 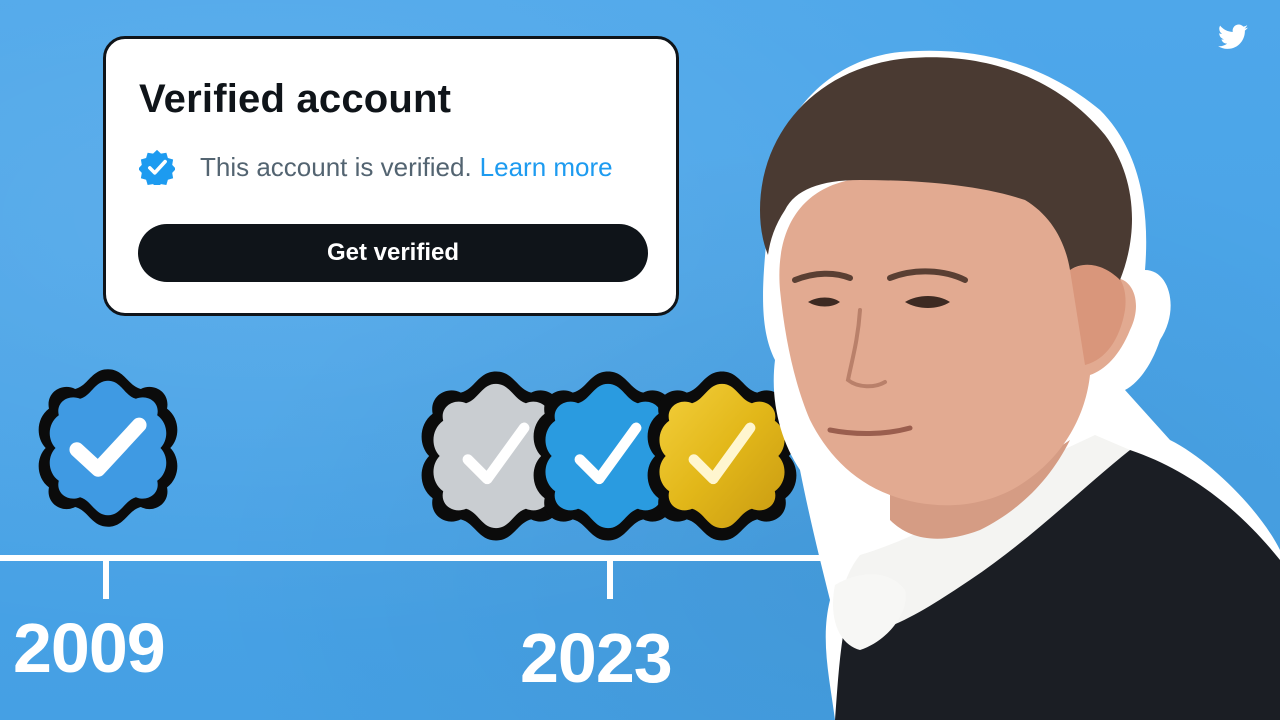 I want to click on year-label-2009: 2009, so click(x=89, y=648).